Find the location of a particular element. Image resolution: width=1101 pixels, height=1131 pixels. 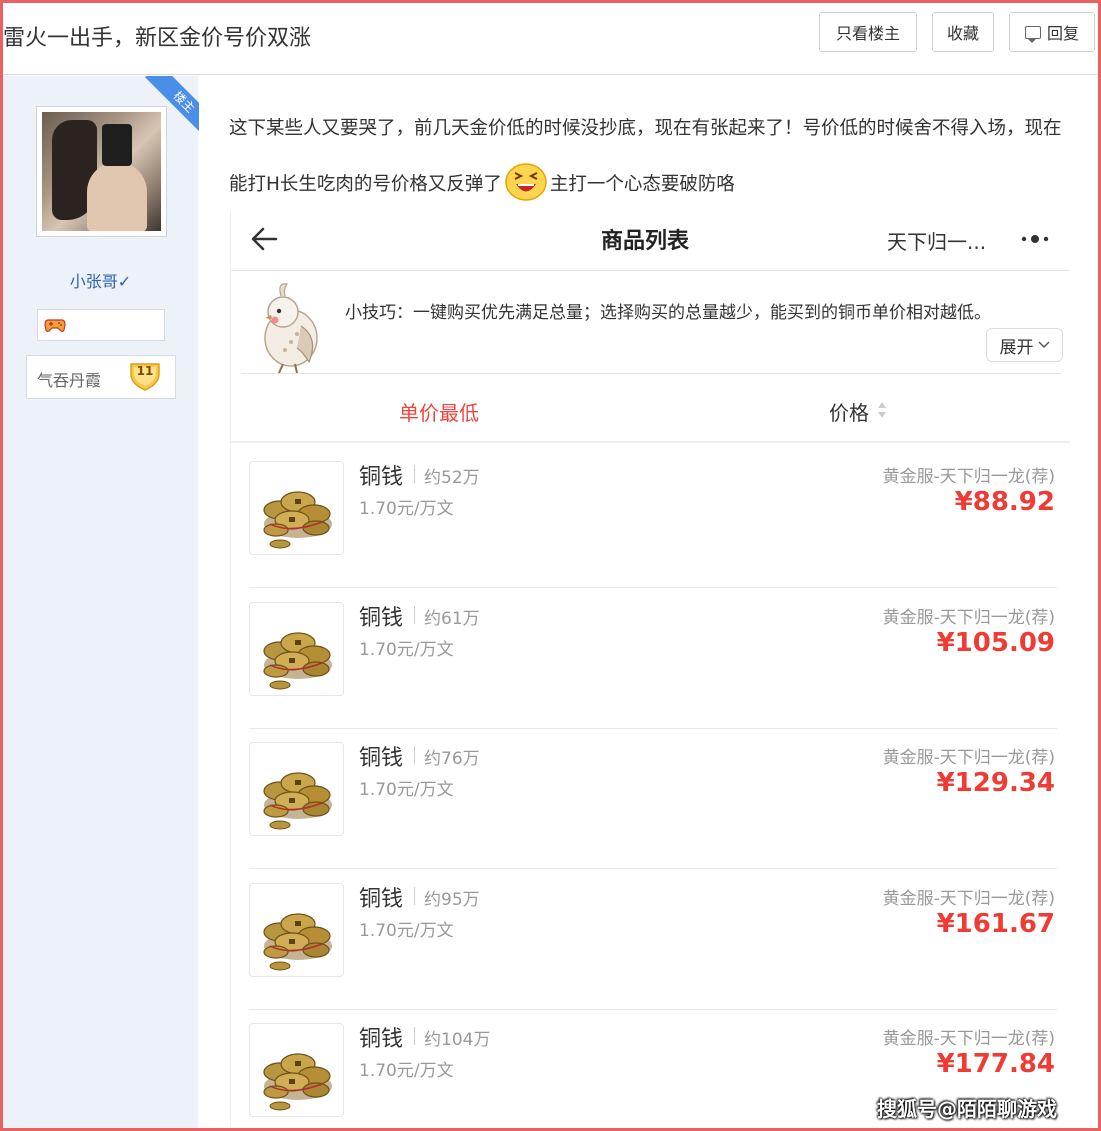

username-link: 小张哥✓ is located at coordinates (100, 280).